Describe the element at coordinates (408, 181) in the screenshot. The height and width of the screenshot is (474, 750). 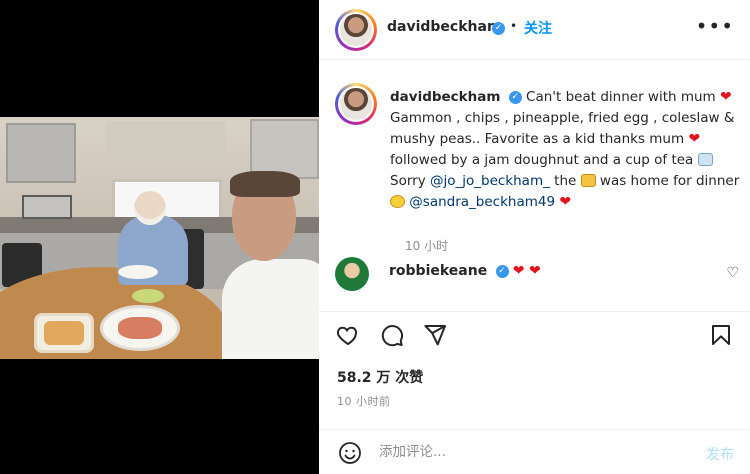
I see `caption-part: Sorry` at that location.